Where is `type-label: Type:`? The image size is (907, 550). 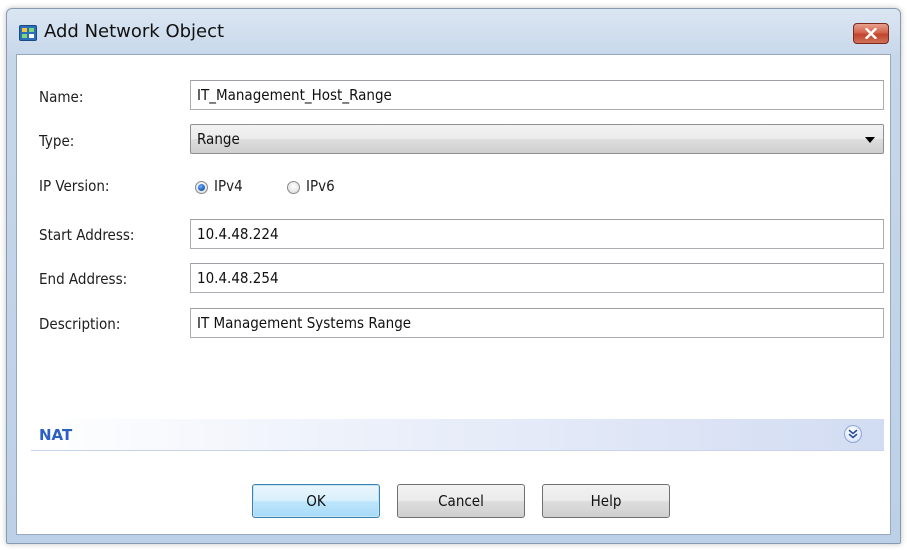 type-label: Type: is located at coordinates (57, 141).